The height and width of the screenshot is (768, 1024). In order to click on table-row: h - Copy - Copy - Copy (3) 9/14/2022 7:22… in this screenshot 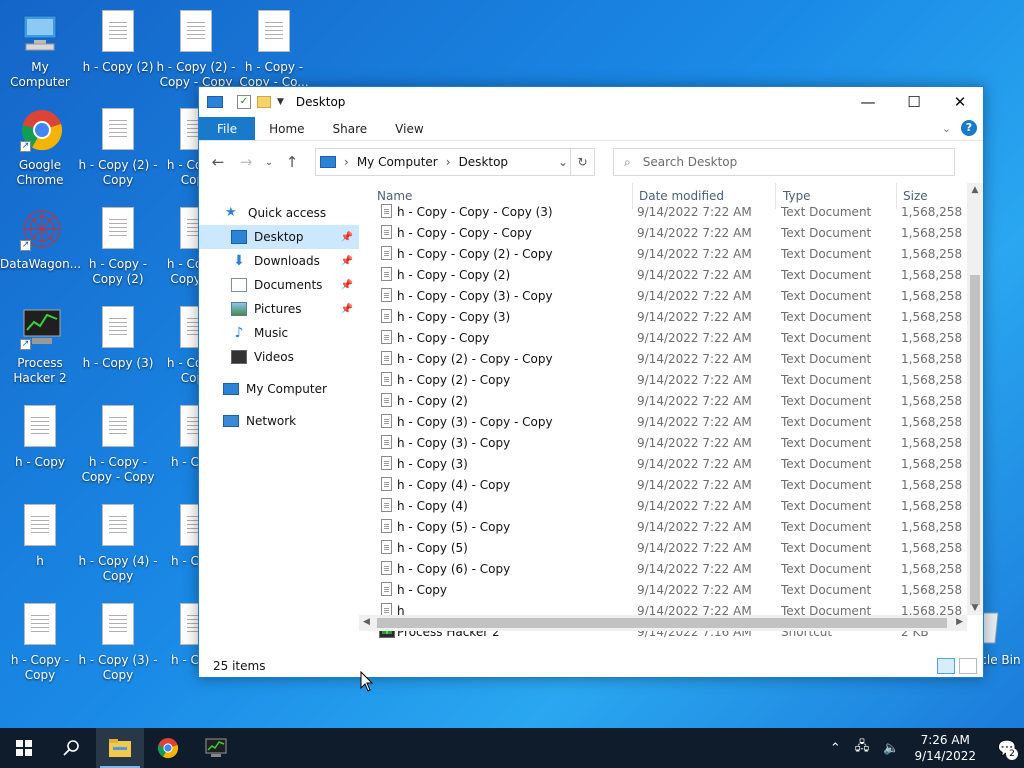, I will do `click(670, 211)`.